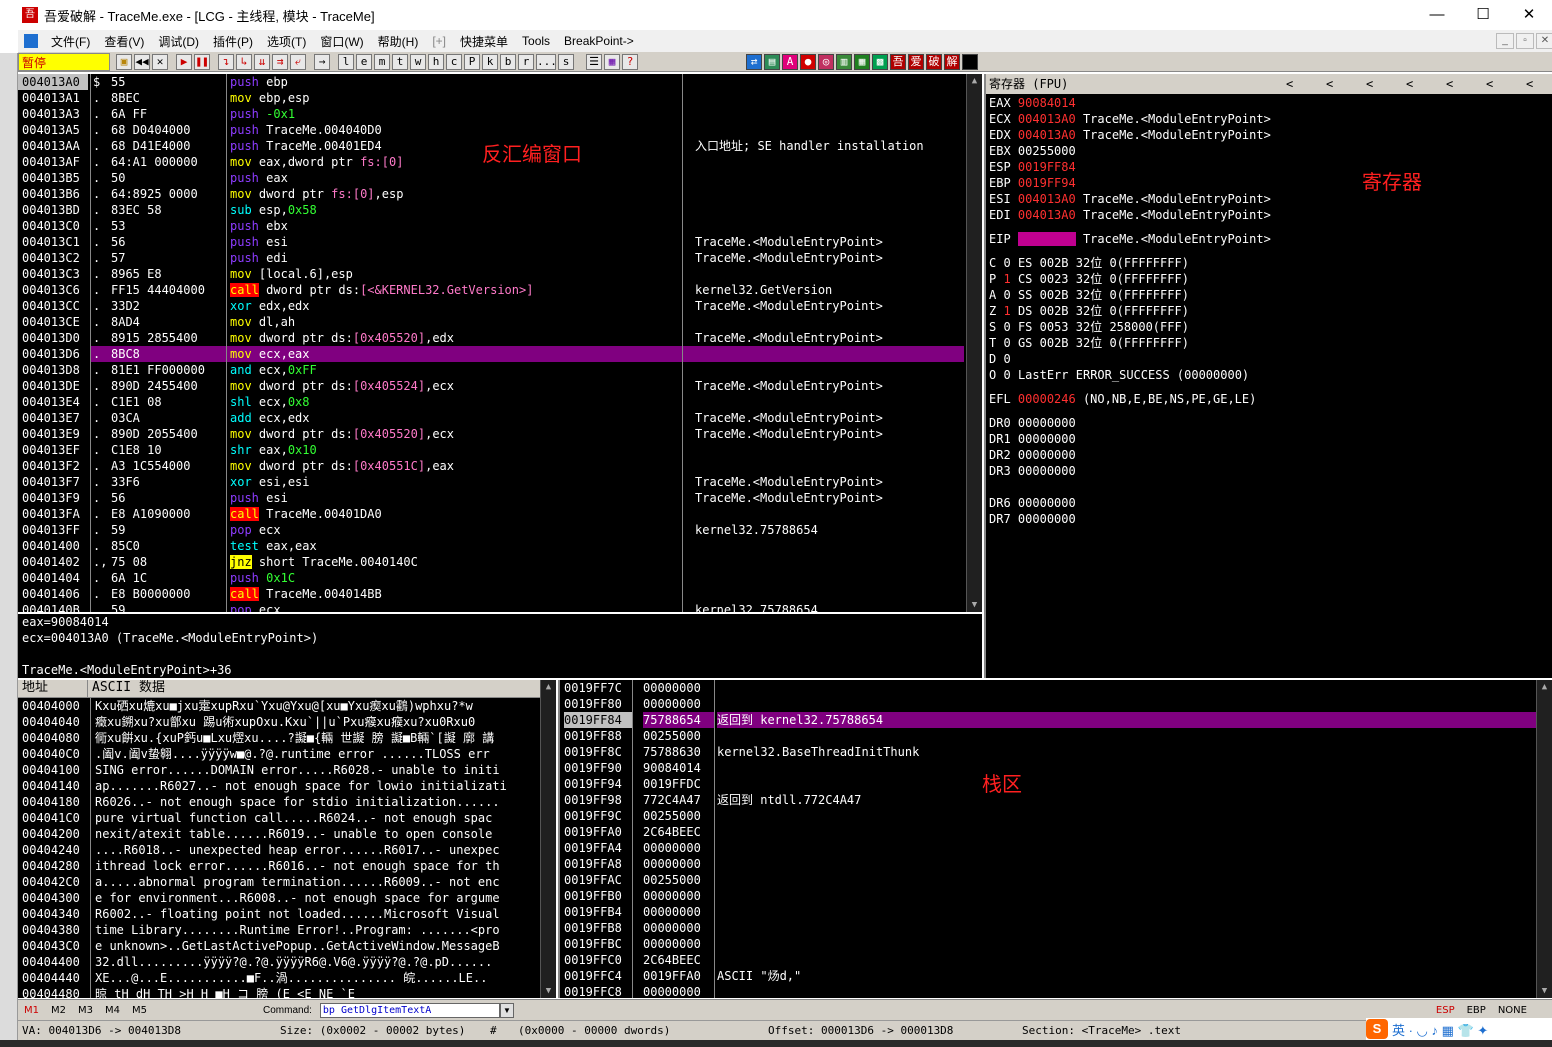 The height and width of the screenshot is (1047, 1552). What do you see at coordinates (1270, 199) in the screenshot?
I see `register-row: ESI 004013A0 TraceMe.<ModuleEntryPoint>` at bounding box center [1270, 199].